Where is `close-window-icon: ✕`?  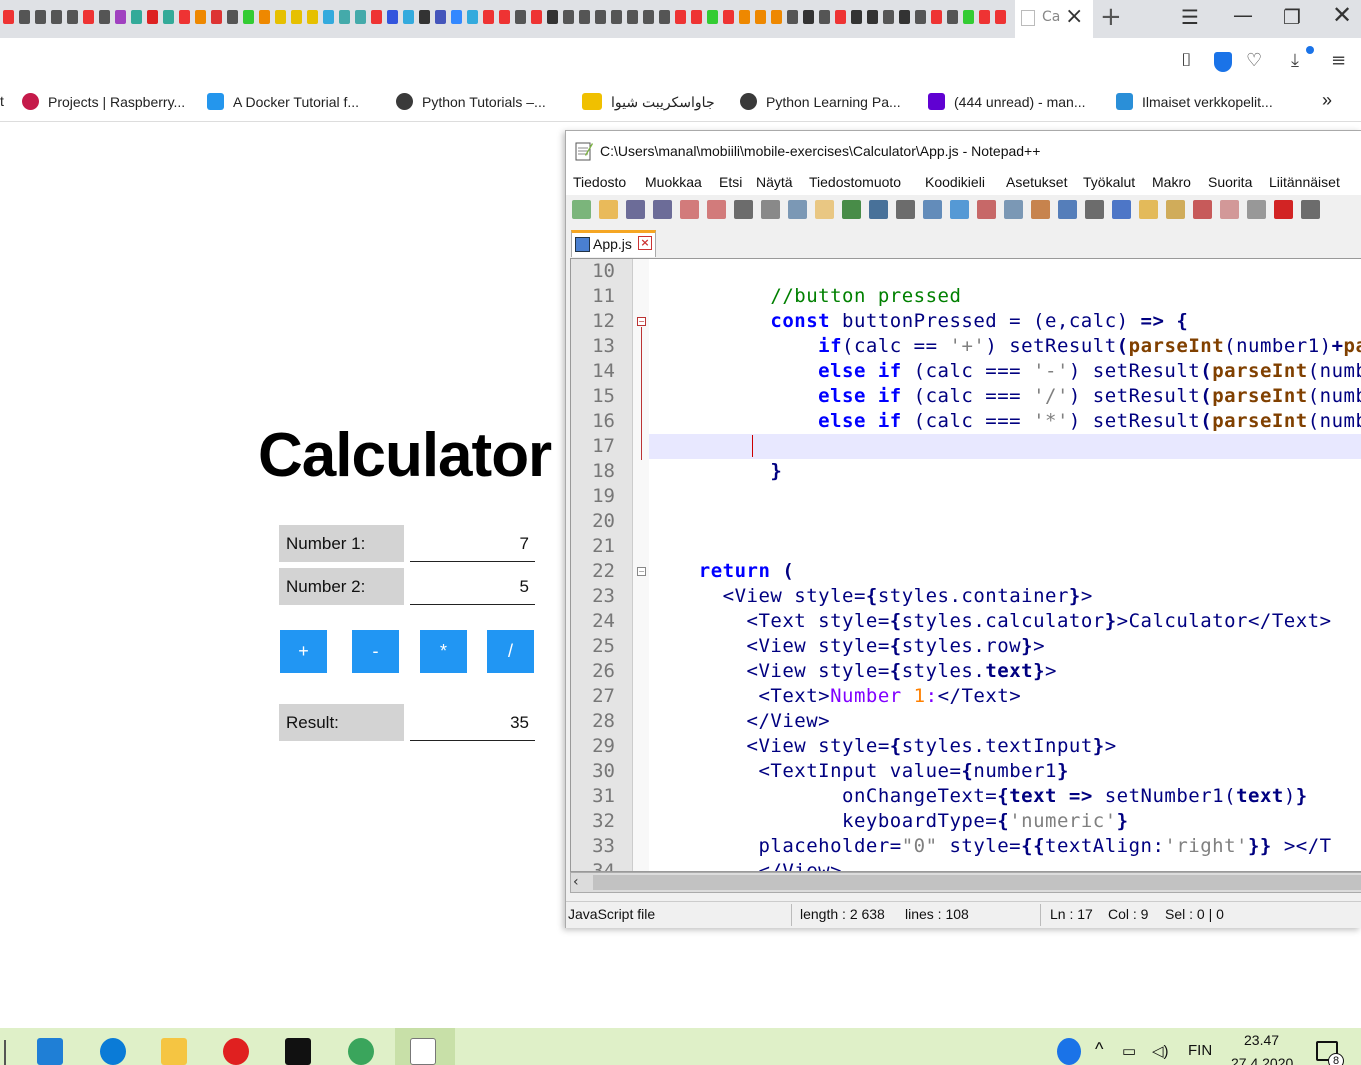 close-window-icon: ✕ is located at coordinates (1342, 15).